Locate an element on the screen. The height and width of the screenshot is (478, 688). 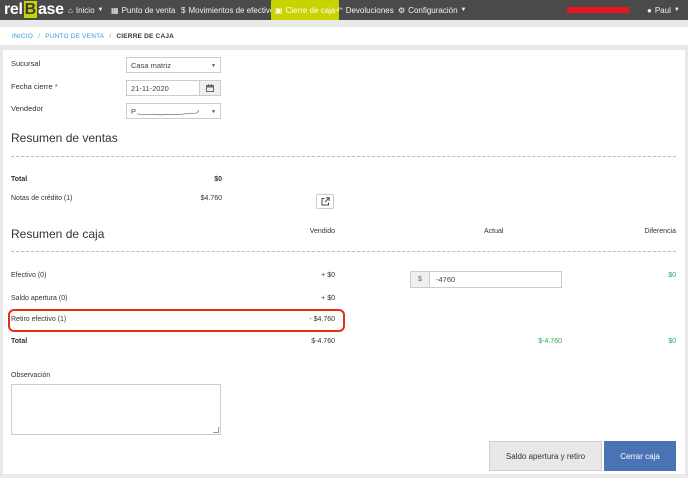
home-icon: ⌂ is located at coordinates (70, 10).